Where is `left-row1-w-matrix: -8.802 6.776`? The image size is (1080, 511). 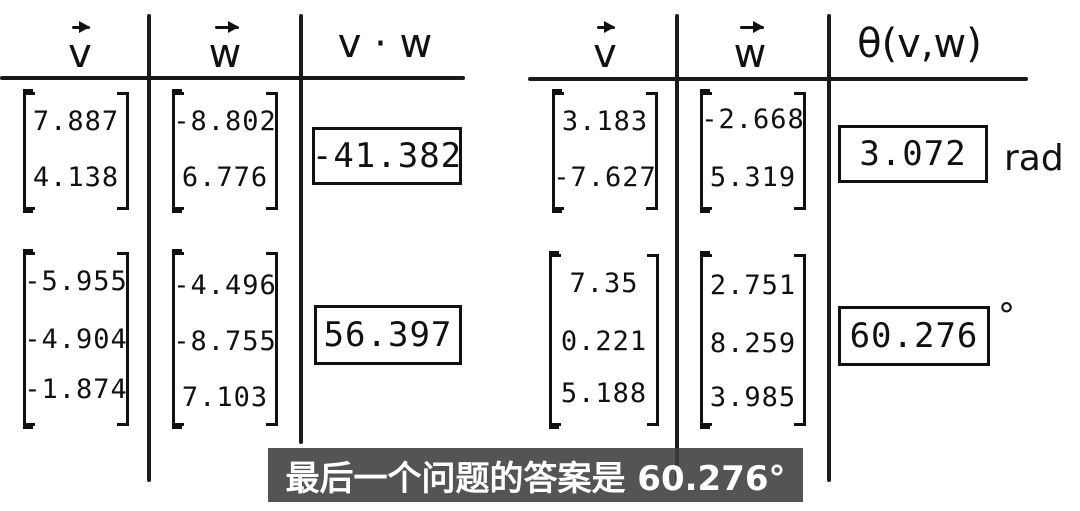
left-row1-w-matrix: -8.802 6.776 is located at coordinates (225, 151).